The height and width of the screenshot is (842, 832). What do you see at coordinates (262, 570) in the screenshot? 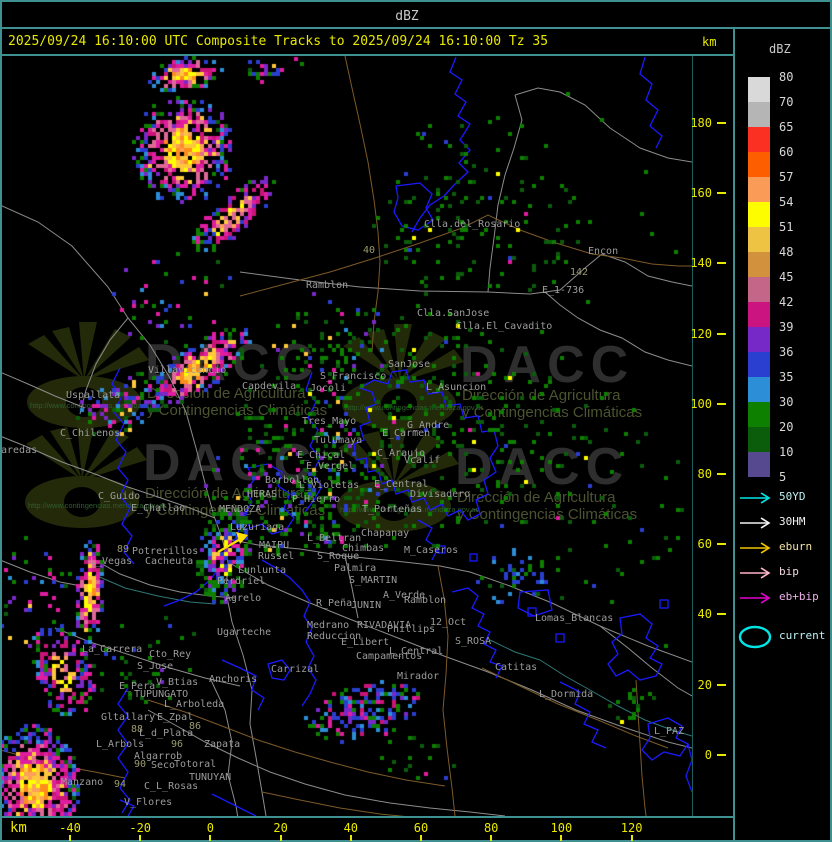
I see `place-label: Lunlunta` at bounding box center [262, 570].